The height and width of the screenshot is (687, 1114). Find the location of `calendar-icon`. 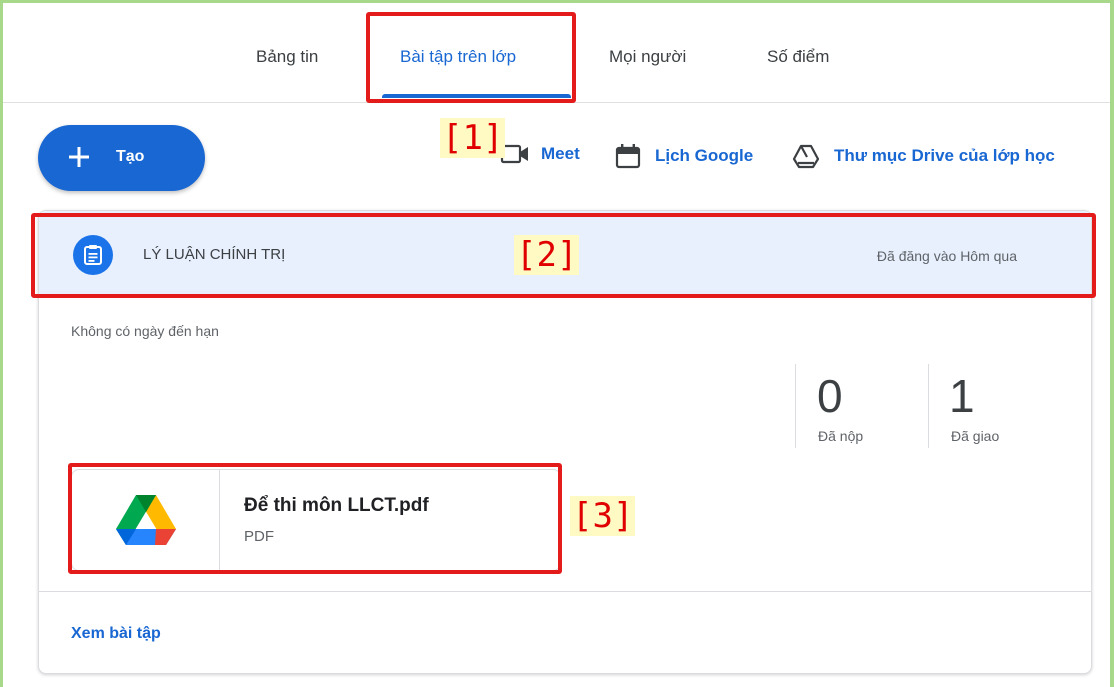

calendar-icon is located at coordinates (628, 156).